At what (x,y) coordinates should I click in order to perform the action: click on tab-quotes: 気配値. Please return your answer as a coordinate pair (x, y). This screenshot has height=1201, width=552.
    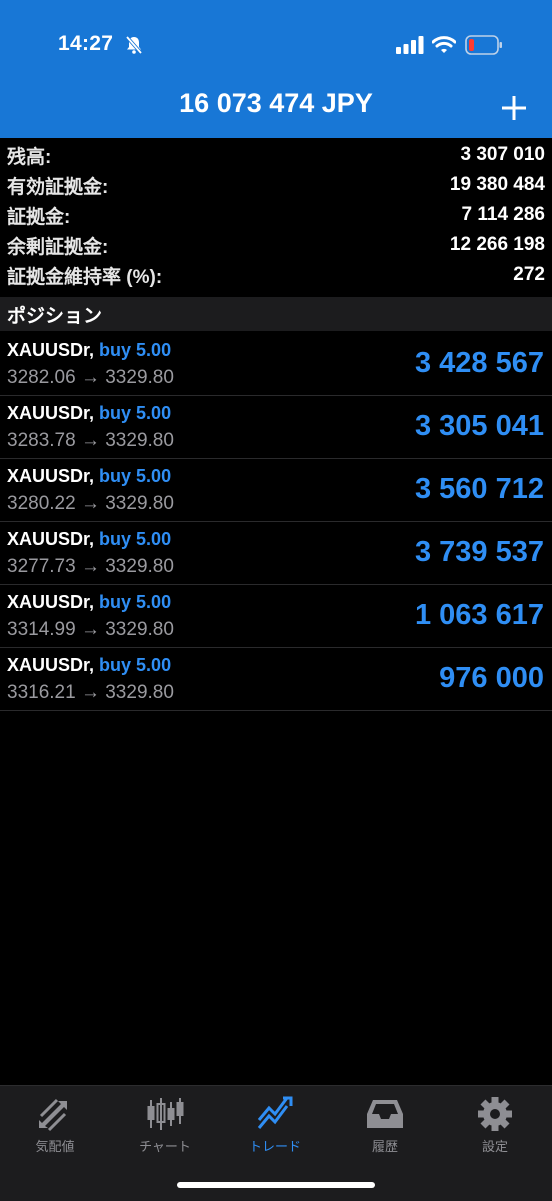
    Looking at the image, I should click on (55, 1123).